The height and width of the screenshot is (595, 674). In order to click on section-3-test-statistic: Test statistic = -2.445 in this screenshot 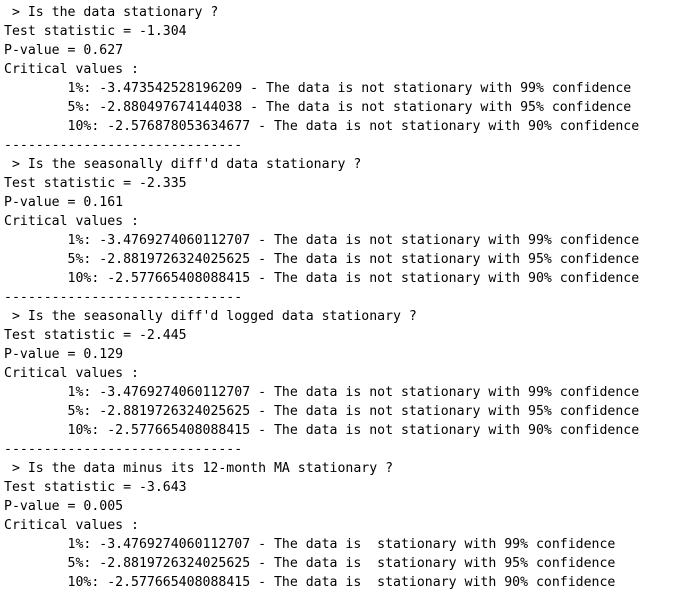, I will do `click(95, 335)`.